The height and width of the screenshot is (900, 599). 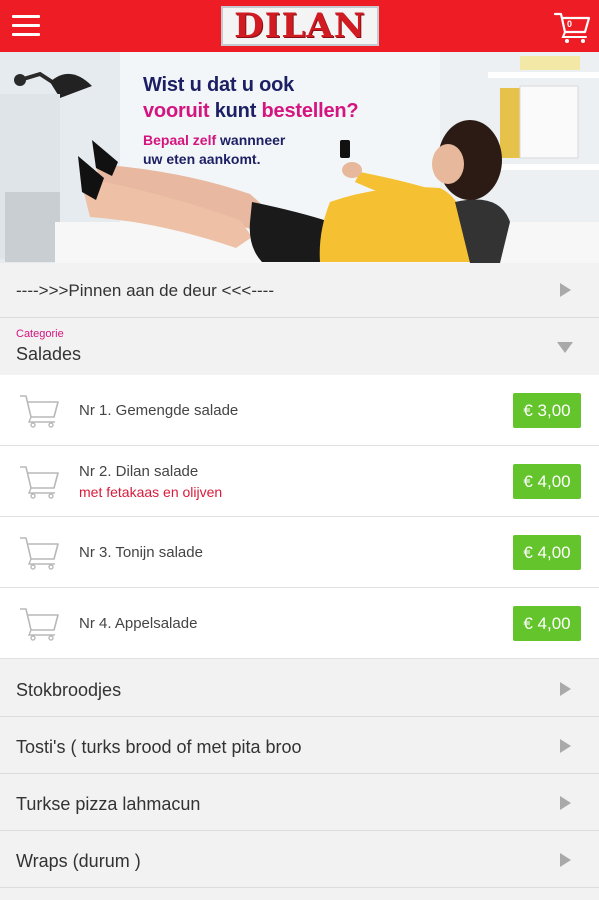 I want to click on item-description: met fetakaas en olijven, so click(x=151, y=492).